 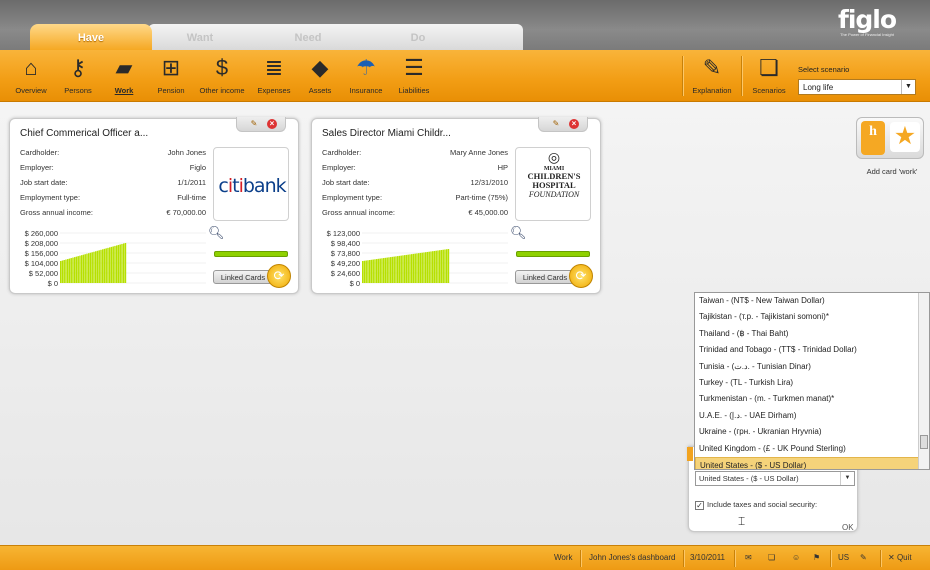 I want to click on tab-do: Do, so click(x=418, y=37).